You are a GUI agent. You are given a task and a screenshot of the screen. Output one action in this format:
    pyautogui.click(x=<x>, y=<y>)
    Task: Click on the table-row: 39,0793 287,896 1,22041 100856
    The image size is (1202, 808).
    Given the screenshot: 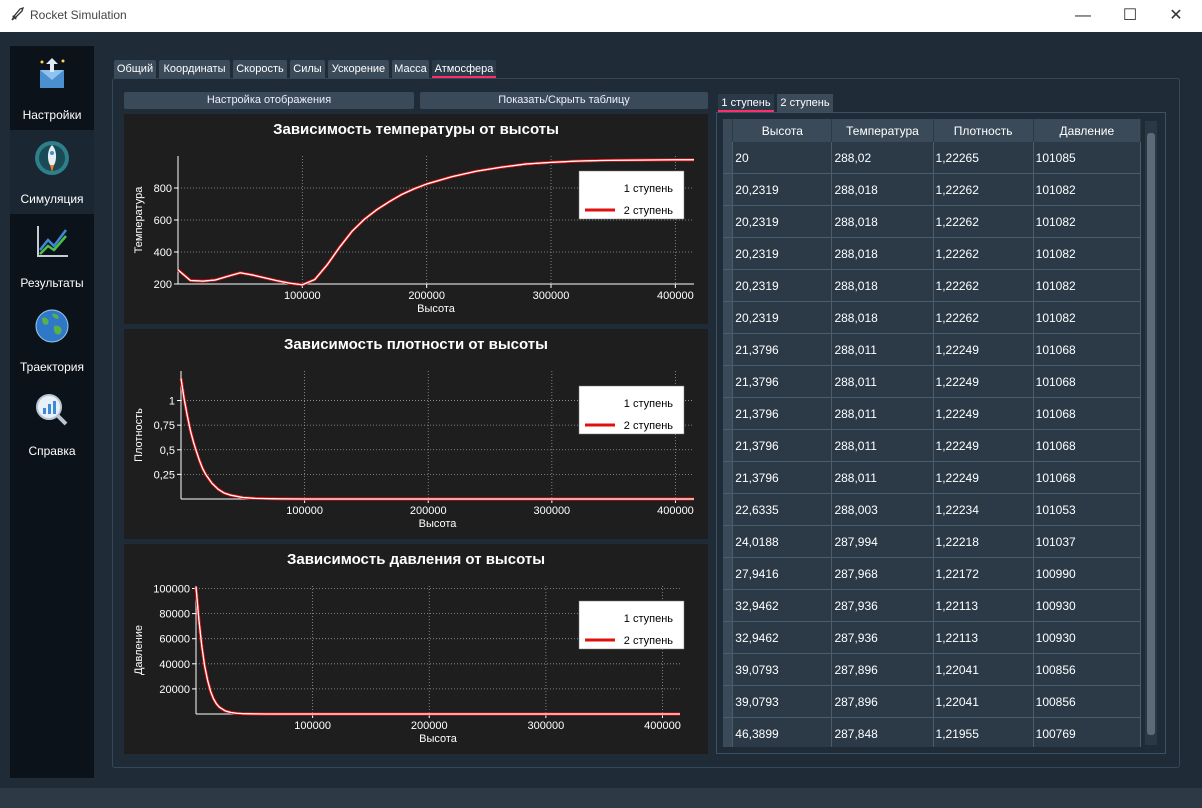 What is the action you would take?
    pyautogui.click(x=932, y=701)
    